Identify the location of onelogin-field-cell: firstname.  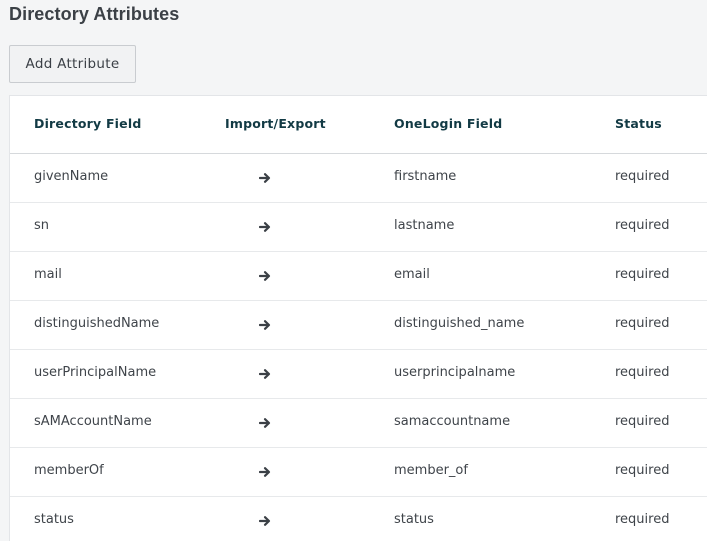
(425, 176).